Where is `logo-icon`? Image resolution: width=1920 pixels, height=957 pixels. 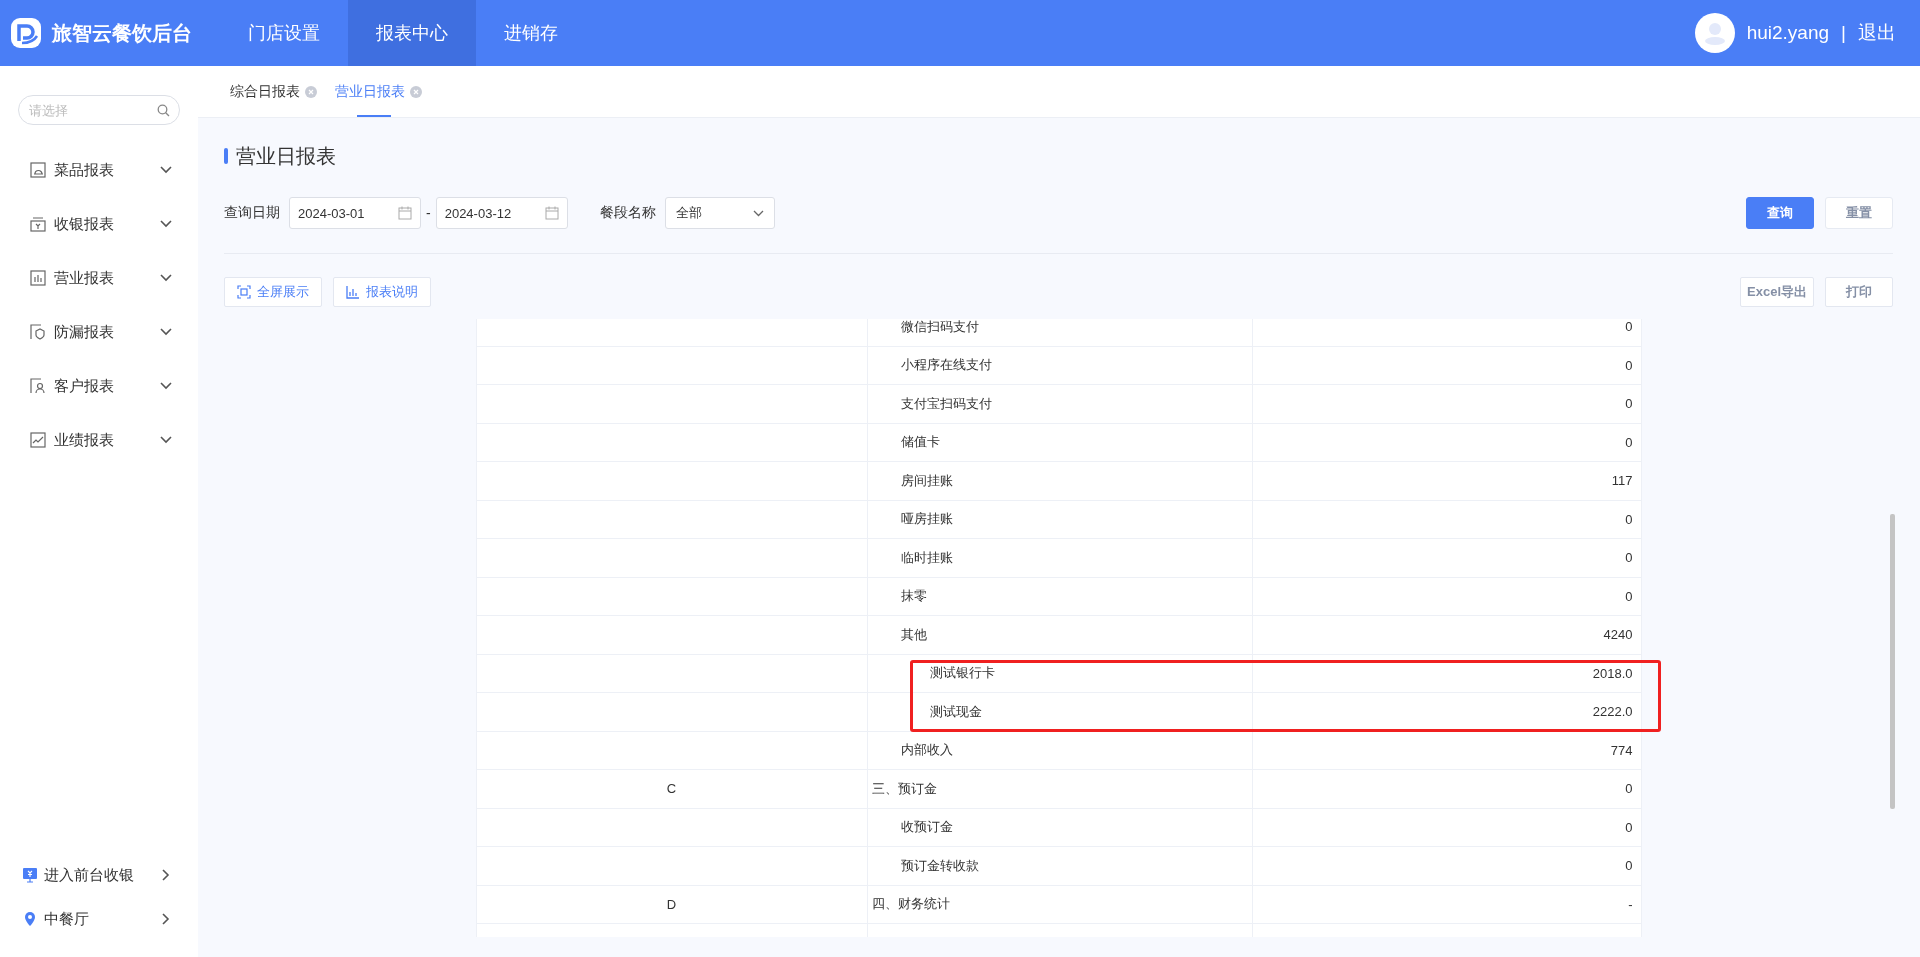
logo-icon is located at coordinates (26, 33).